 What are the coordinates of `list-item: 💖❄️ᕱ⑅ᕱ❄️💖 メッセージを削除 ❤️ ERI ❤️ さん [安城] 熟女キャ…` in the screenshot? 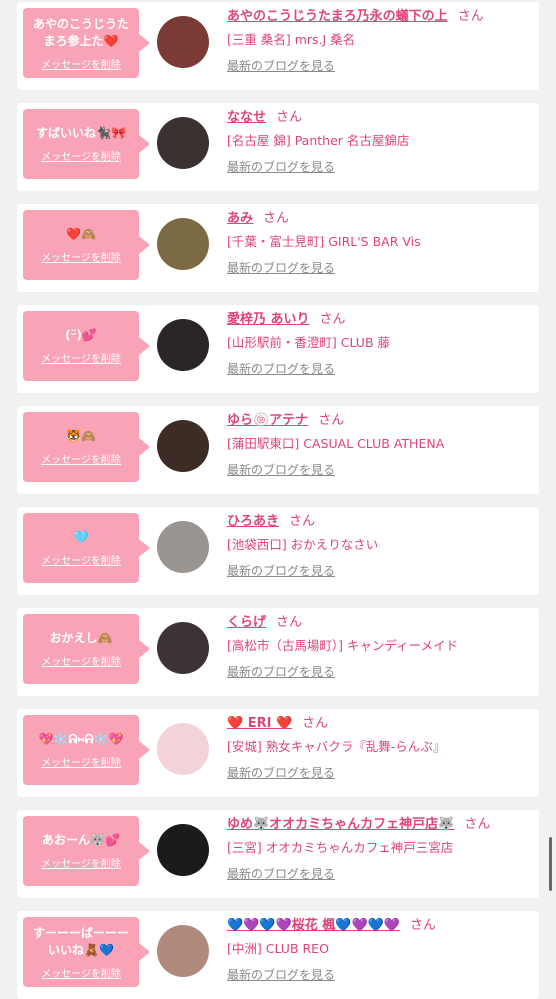 It's located at (278, 753).